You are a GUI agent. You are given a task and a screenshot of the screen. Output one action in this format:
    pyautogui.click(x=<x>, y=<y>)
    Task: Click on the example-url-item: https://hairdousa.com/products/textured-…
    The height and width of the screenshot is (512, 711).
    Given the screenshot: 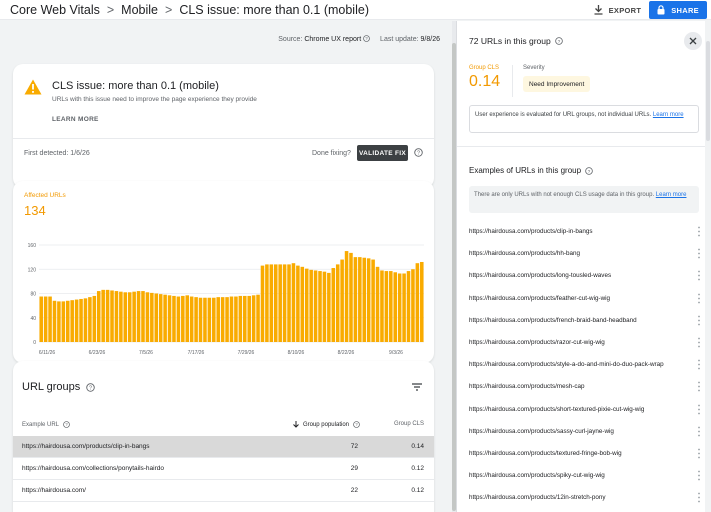 What is the action you would take?
    pyautogui.click(x=584, y=454)
    